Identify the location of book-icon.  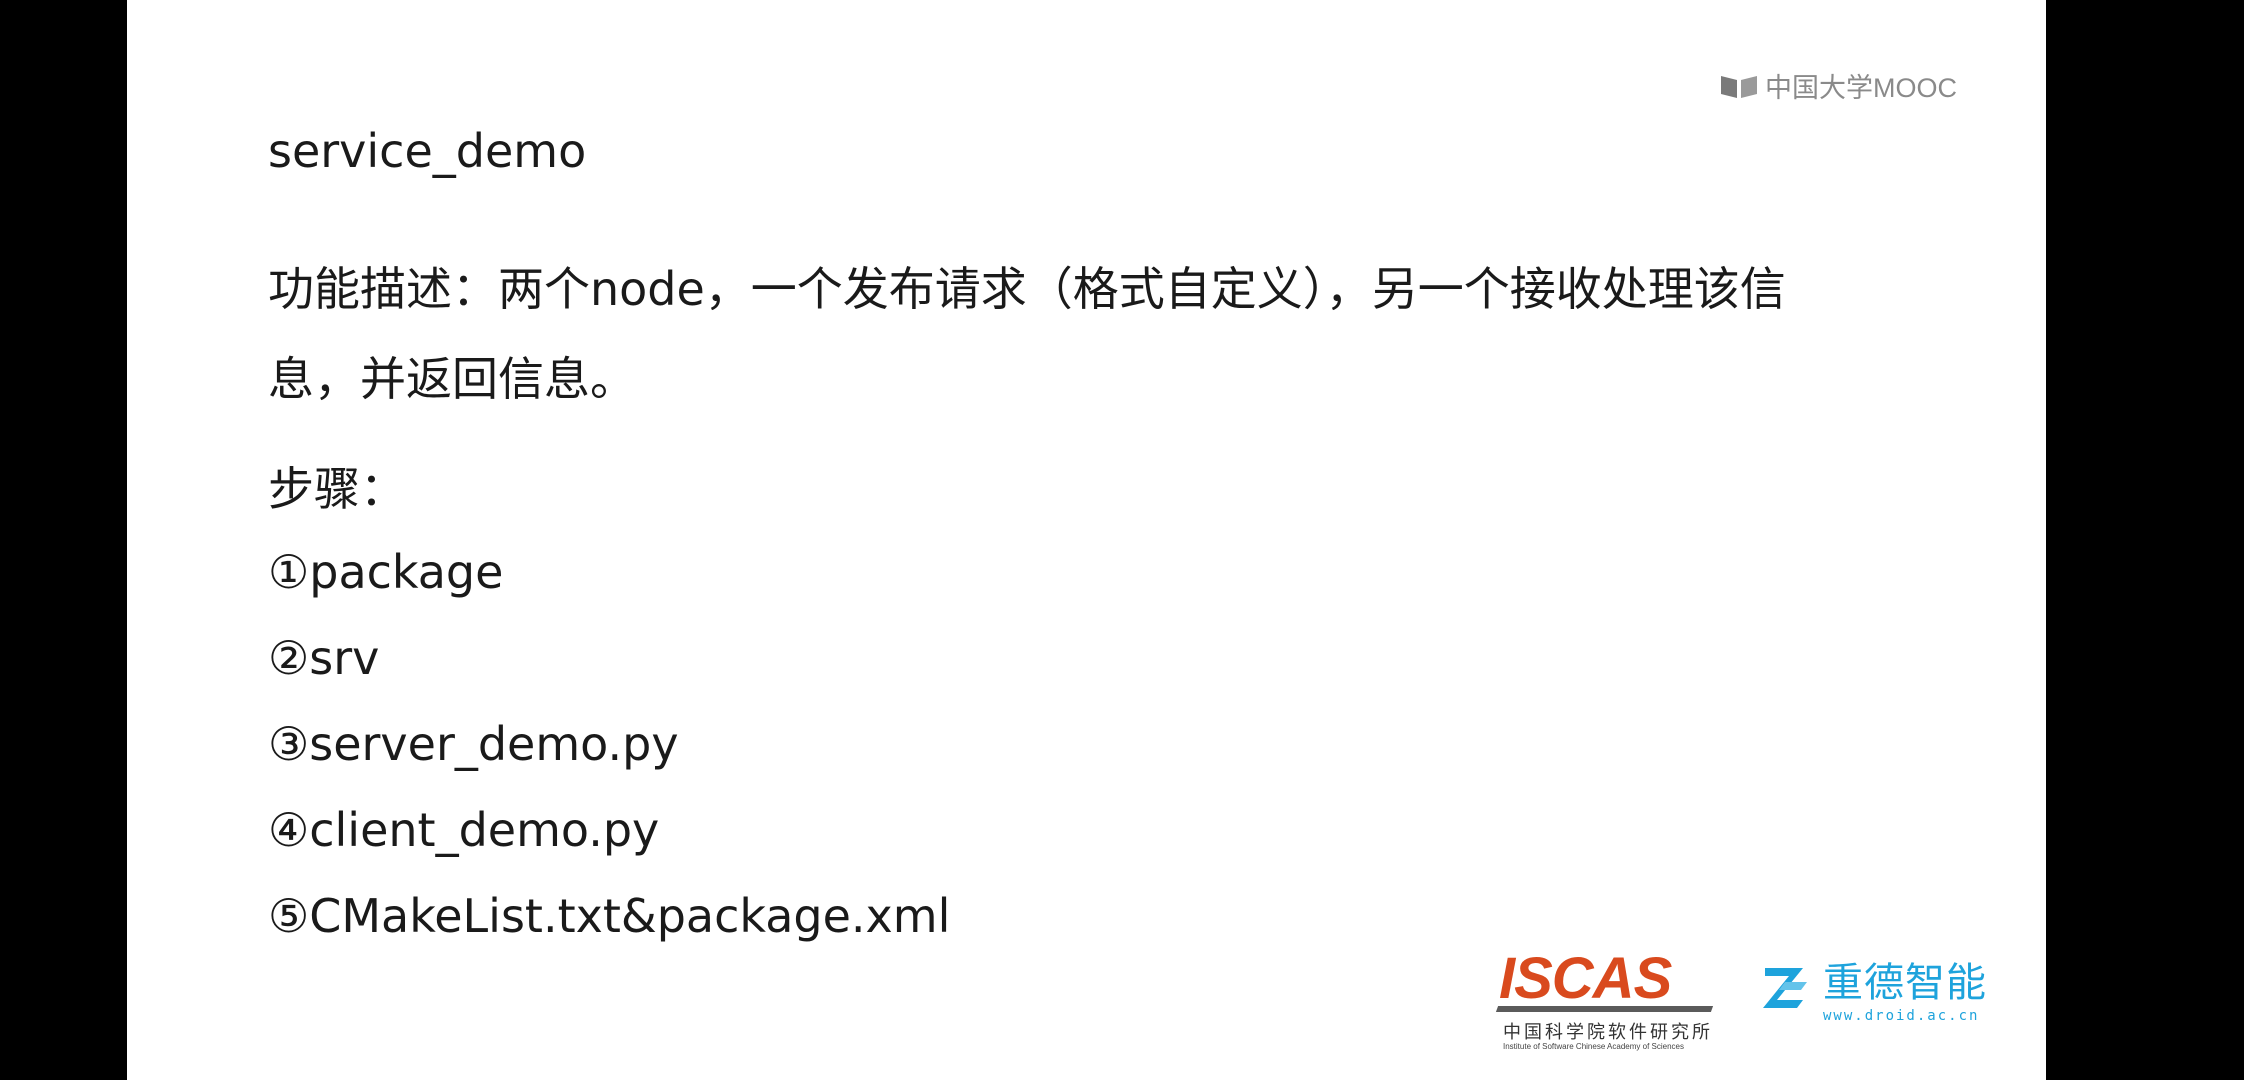
(1739, 86).